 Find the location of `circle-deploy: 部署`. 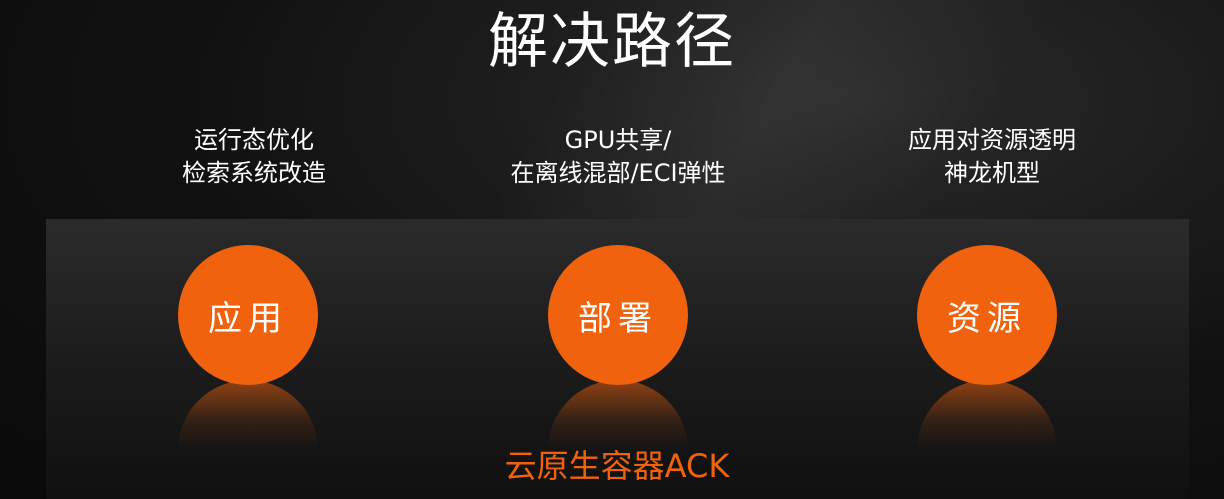

circle-deploy: 部署 is located at coordinates (618, 315).